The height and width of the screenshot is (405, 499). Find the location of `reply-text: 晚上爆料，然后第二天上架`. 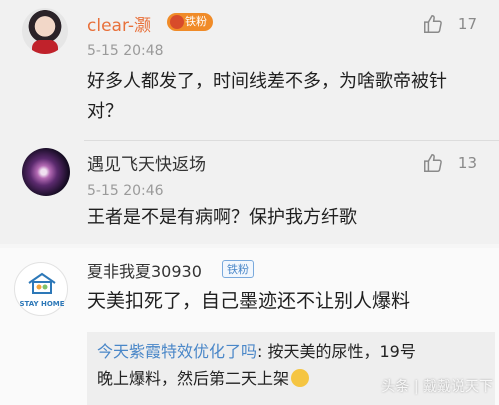

reply-text: 晚上爆料，然后第二天上架 is located at coordinates (193, 378).